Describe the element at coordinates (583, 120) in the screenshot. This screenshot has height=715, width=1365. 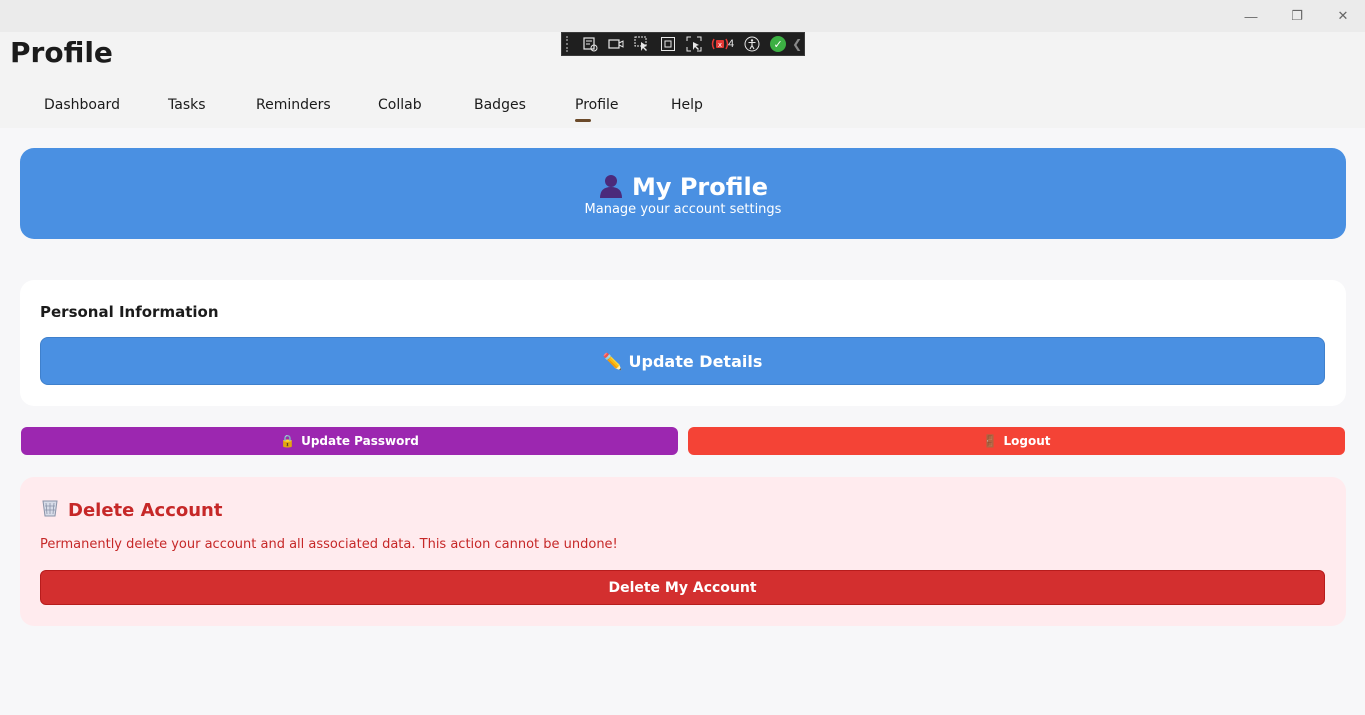
I see `selected-tab-indicator` at that location.